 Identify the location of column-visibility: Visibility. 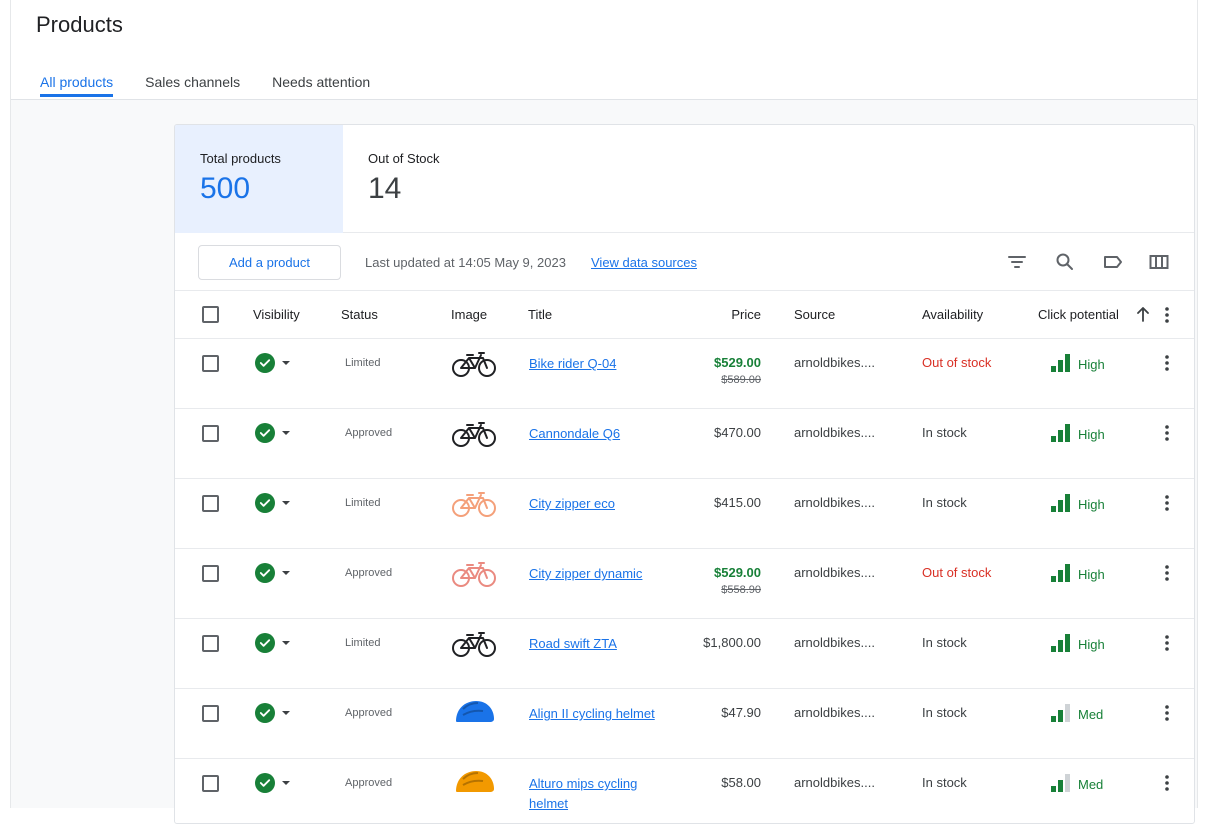
(276, 314).